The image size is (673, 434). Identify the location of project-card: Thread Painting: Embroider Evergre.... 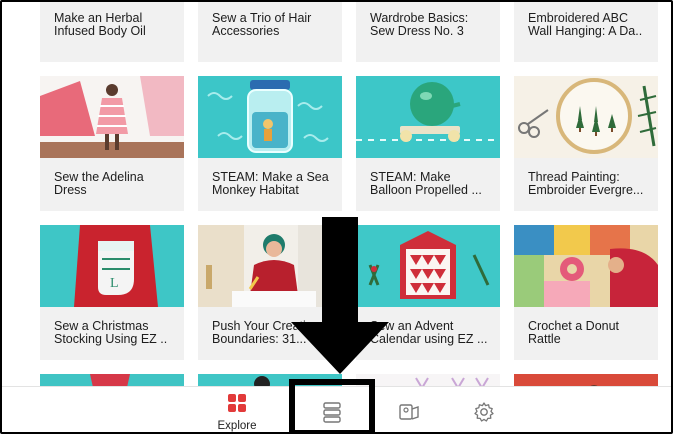
(586, 143).